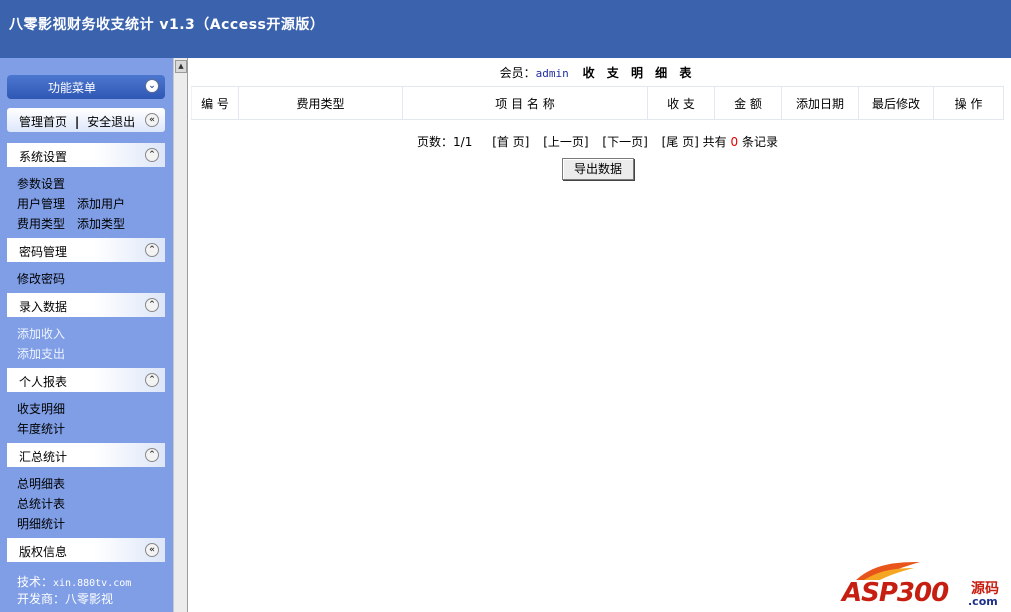 The image size is (1011, 612). I want to click on col-add-date: 添加日期, so click(820, 103).